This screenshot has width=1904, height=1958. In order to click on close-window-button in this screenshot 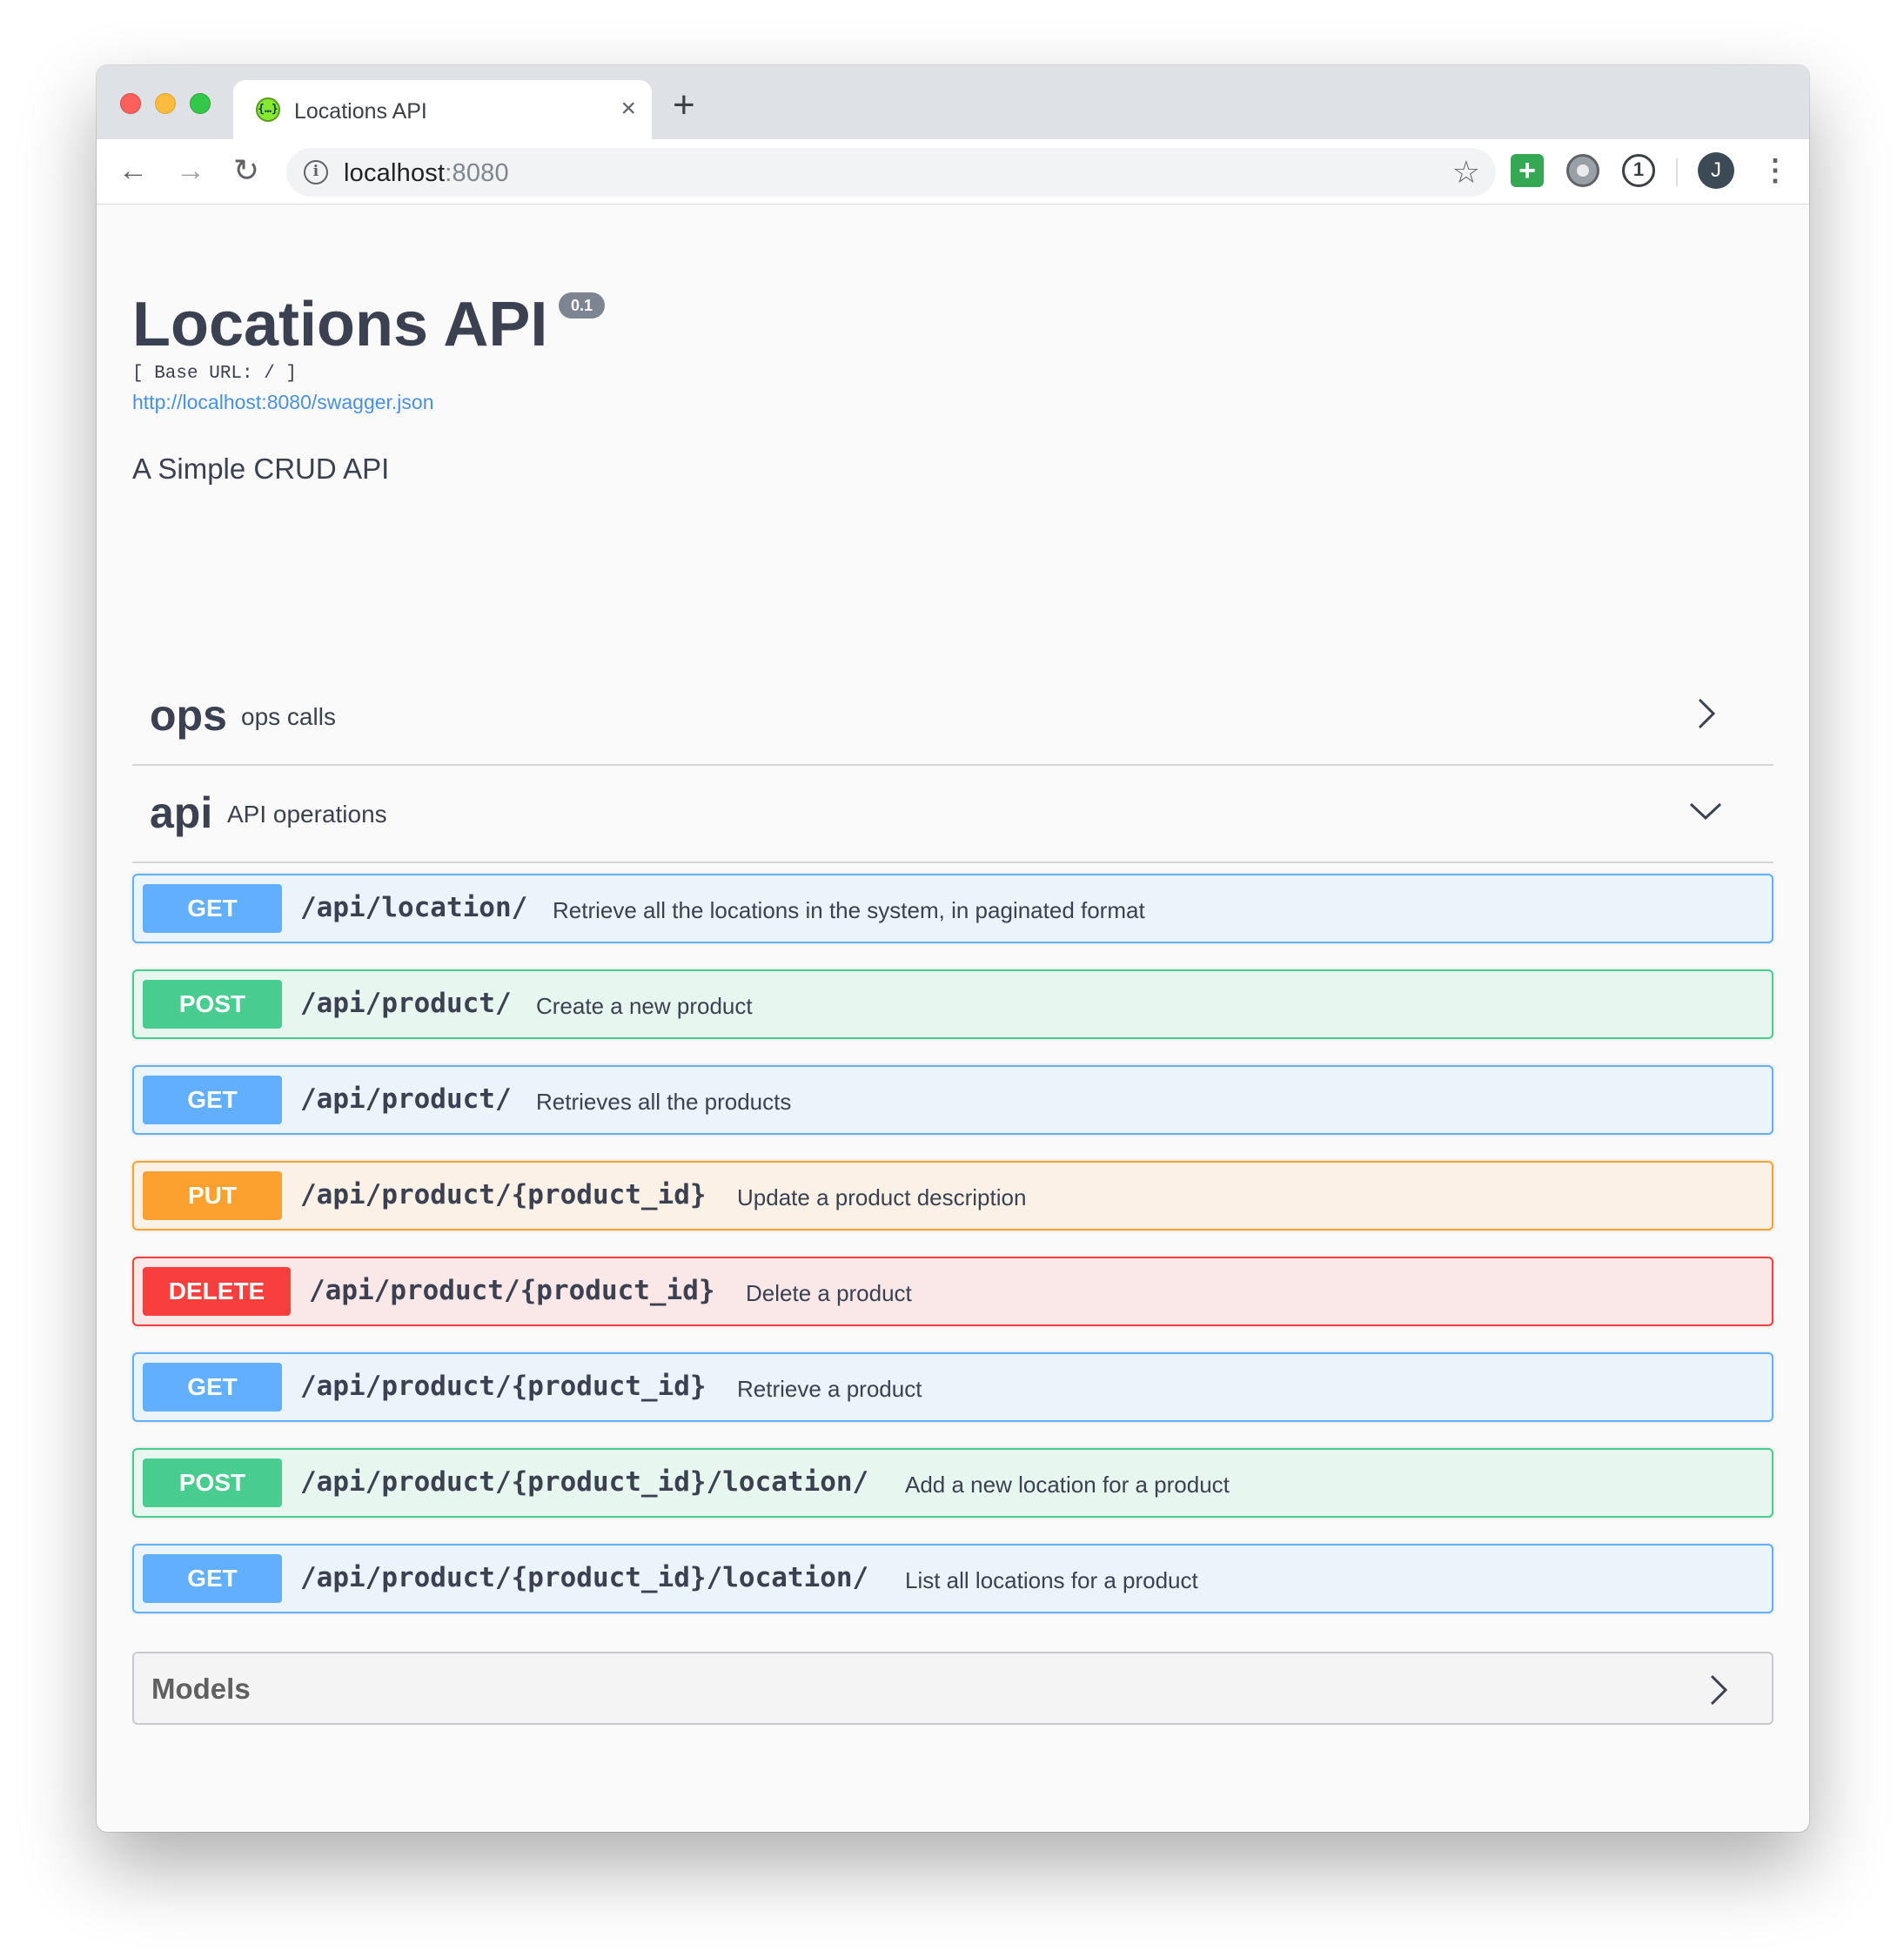, I will do `click(130, 103)`.